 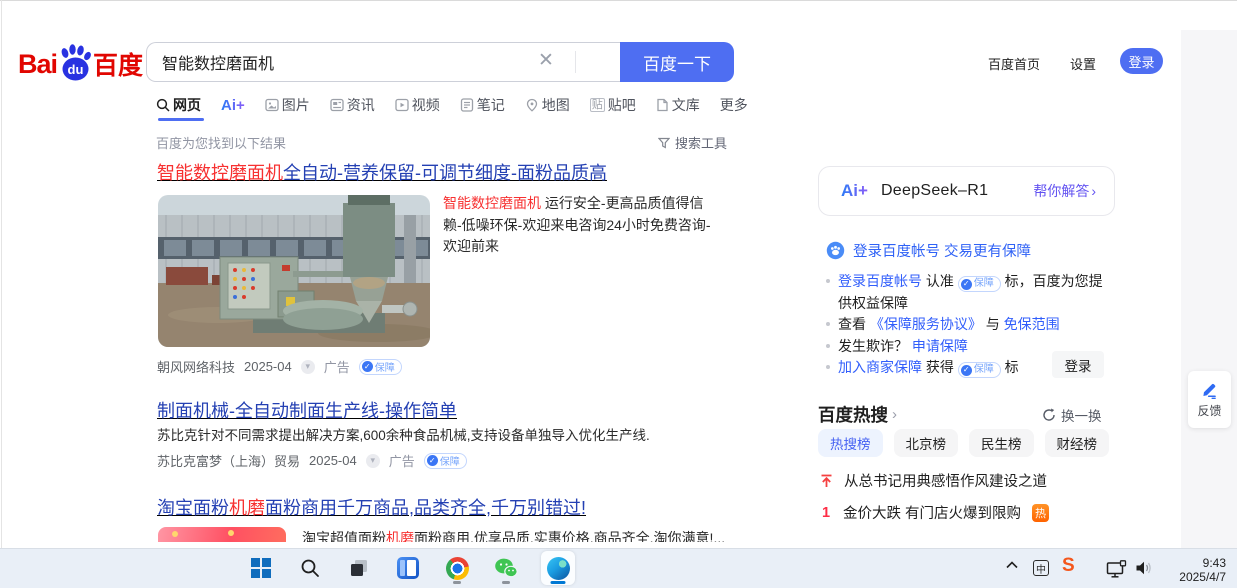 I want to click on clock-time: 9:43, so click(x=1214, y=563).